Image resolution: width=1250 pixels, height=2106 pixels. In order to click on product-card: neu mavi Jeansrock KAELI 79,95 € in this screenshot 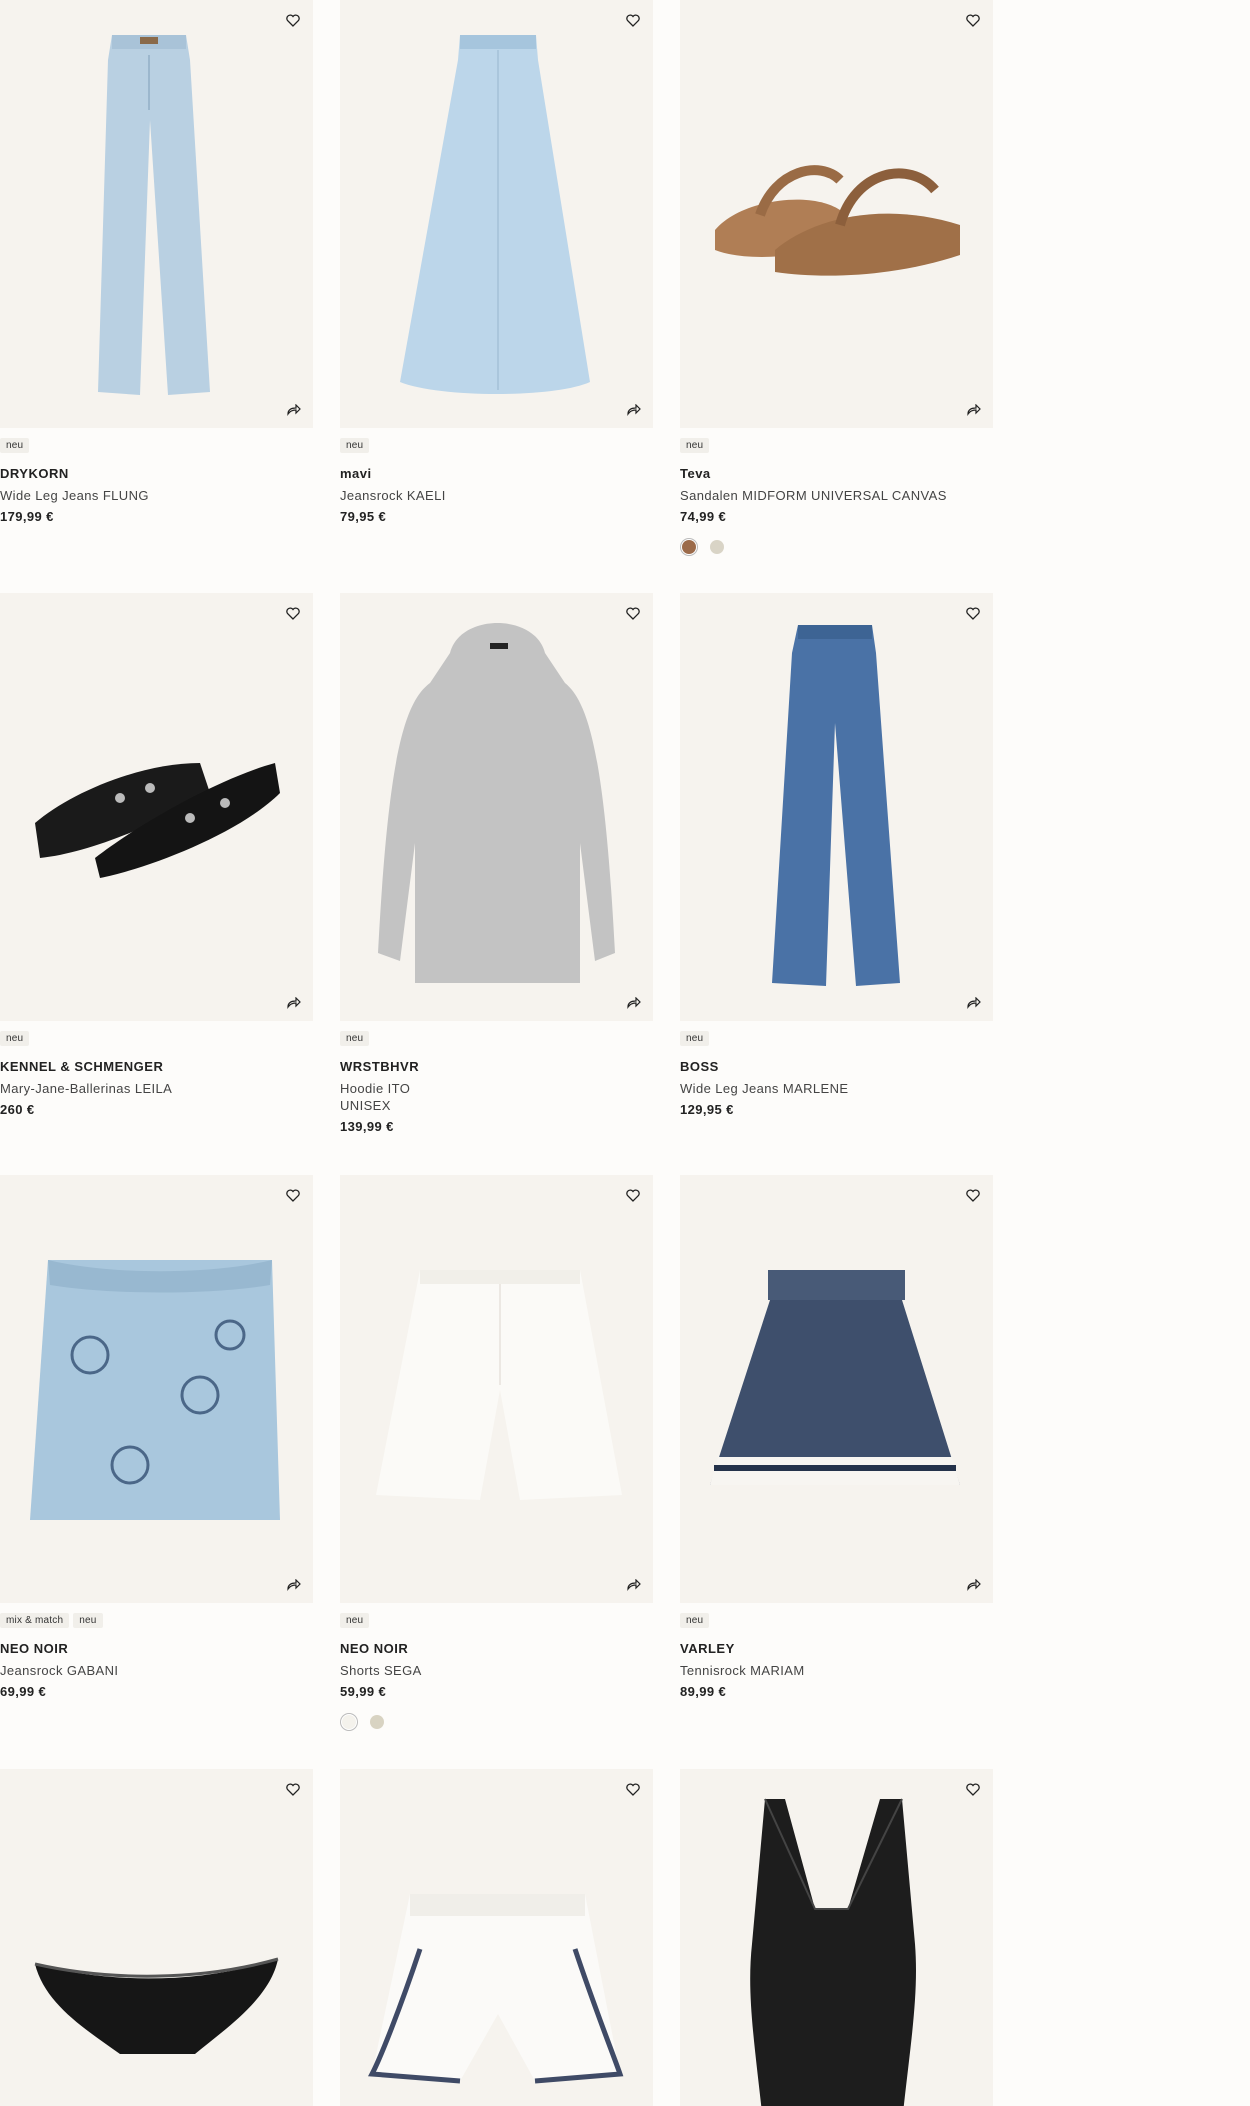, I will do `click(496, 262)`.